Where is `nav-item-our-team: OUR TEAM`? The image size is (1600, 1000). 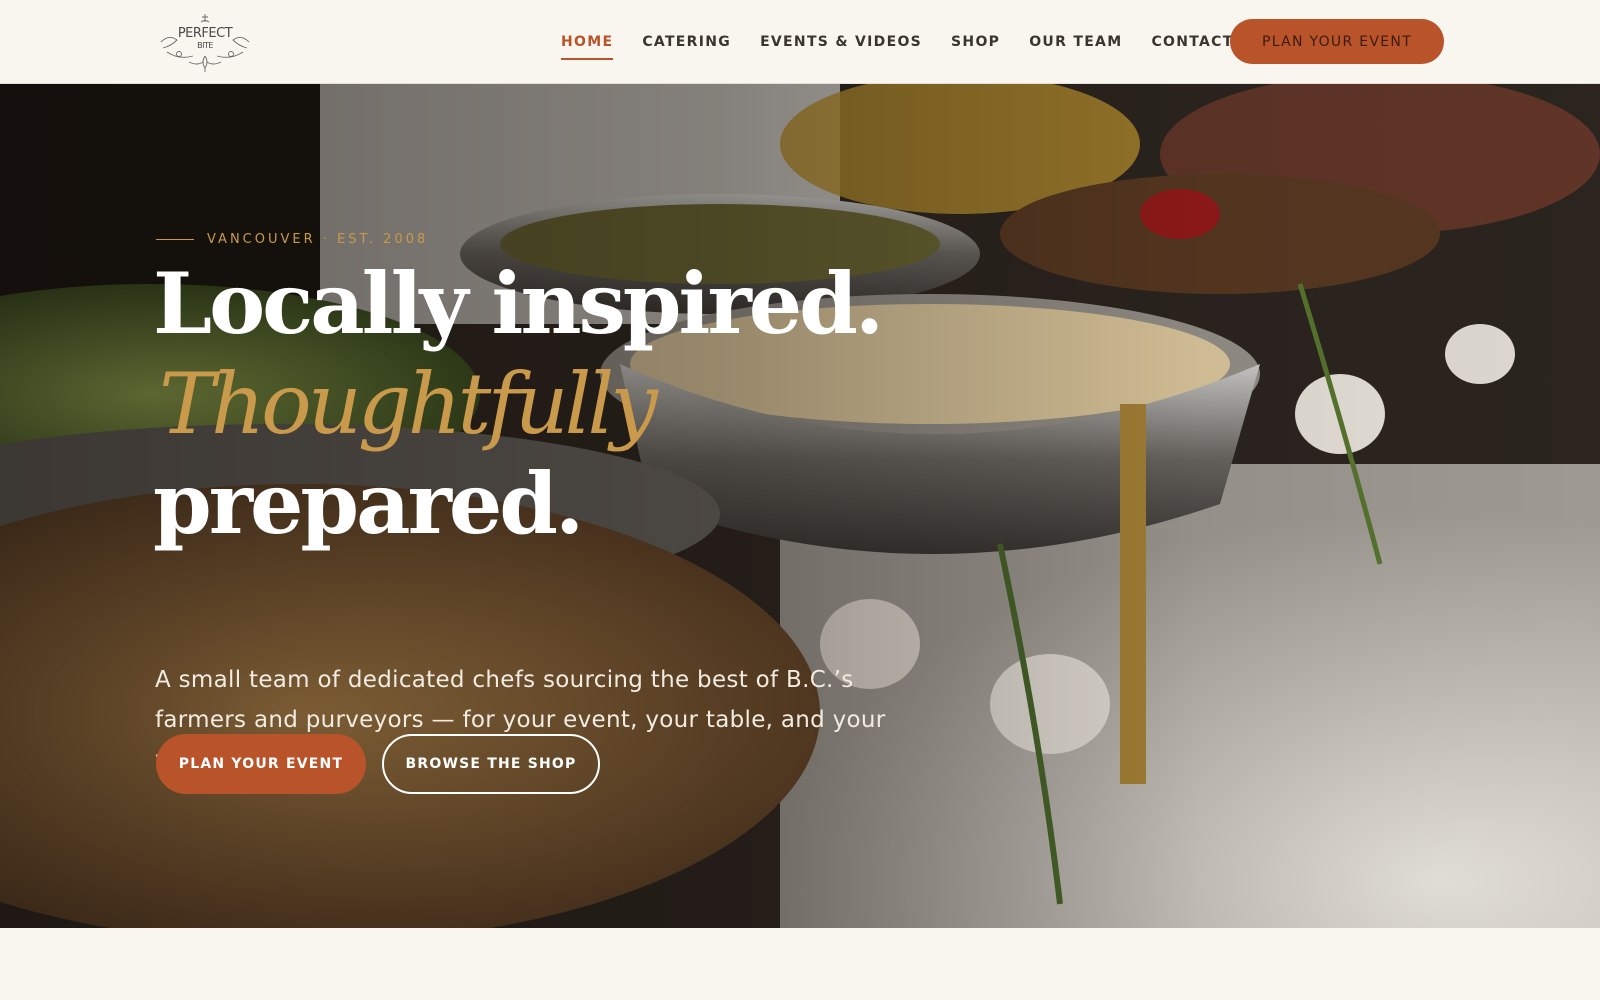 nav-item-our-team: OUR TEAM is located at coordinates (1075, 42).